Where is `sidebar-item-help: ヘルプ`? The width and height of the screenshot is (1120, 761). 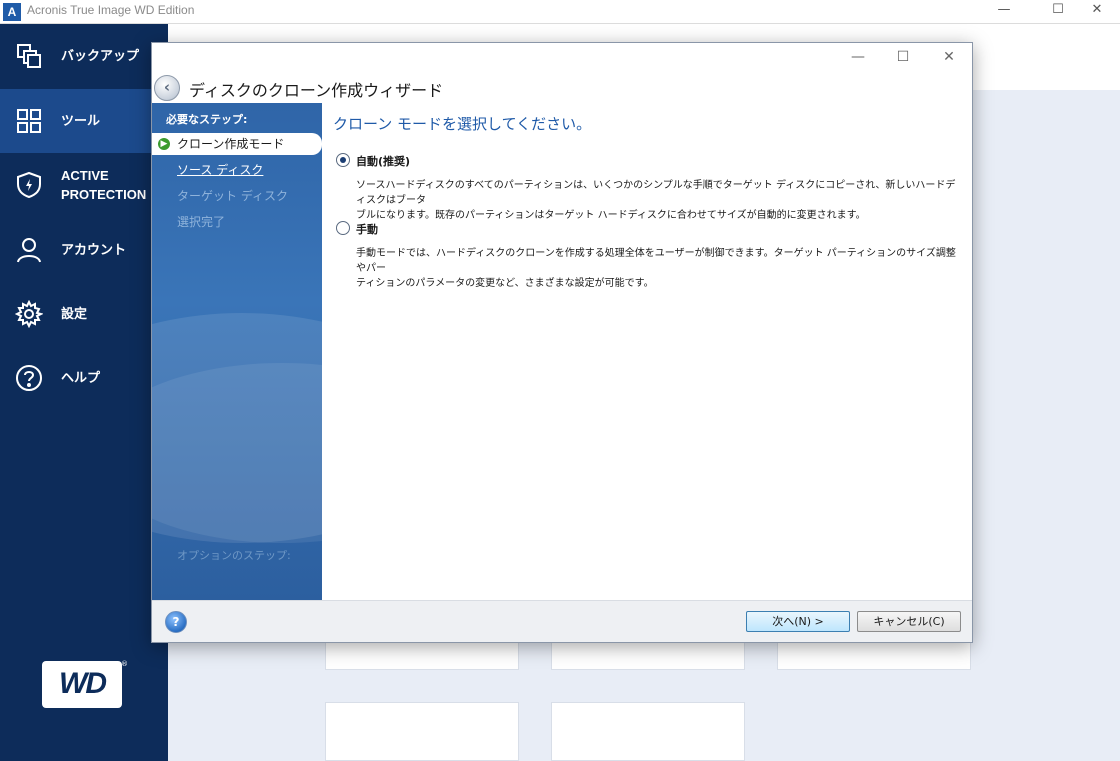
sidebar-item-help: ヘルプ is located at coordinates (84, 378).